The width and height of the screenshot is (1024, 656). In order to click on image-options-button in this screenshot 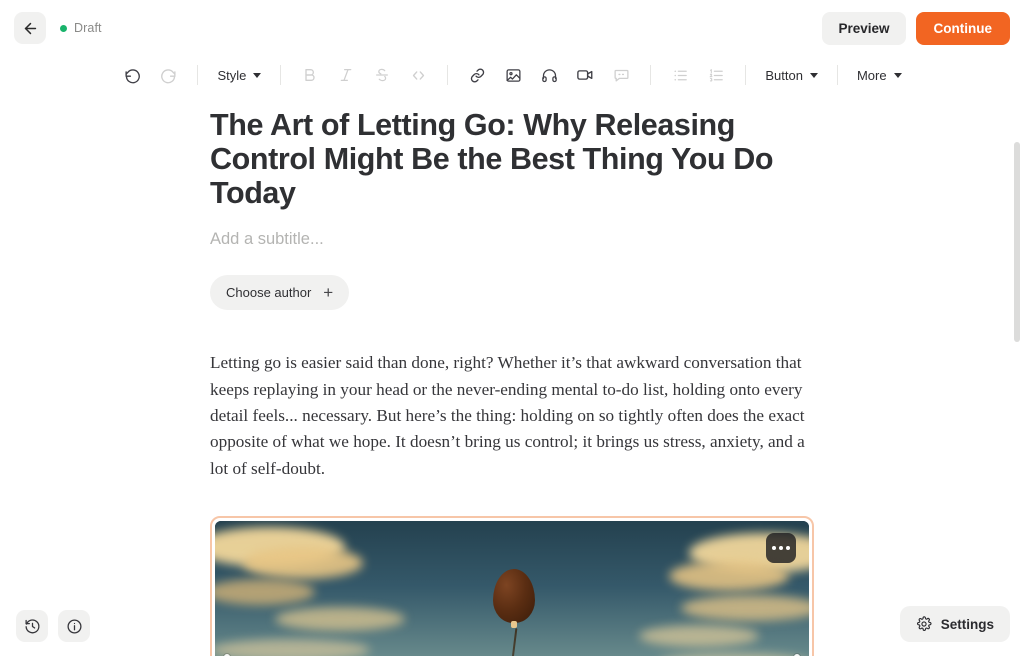, I will do `click(781, 548)`.